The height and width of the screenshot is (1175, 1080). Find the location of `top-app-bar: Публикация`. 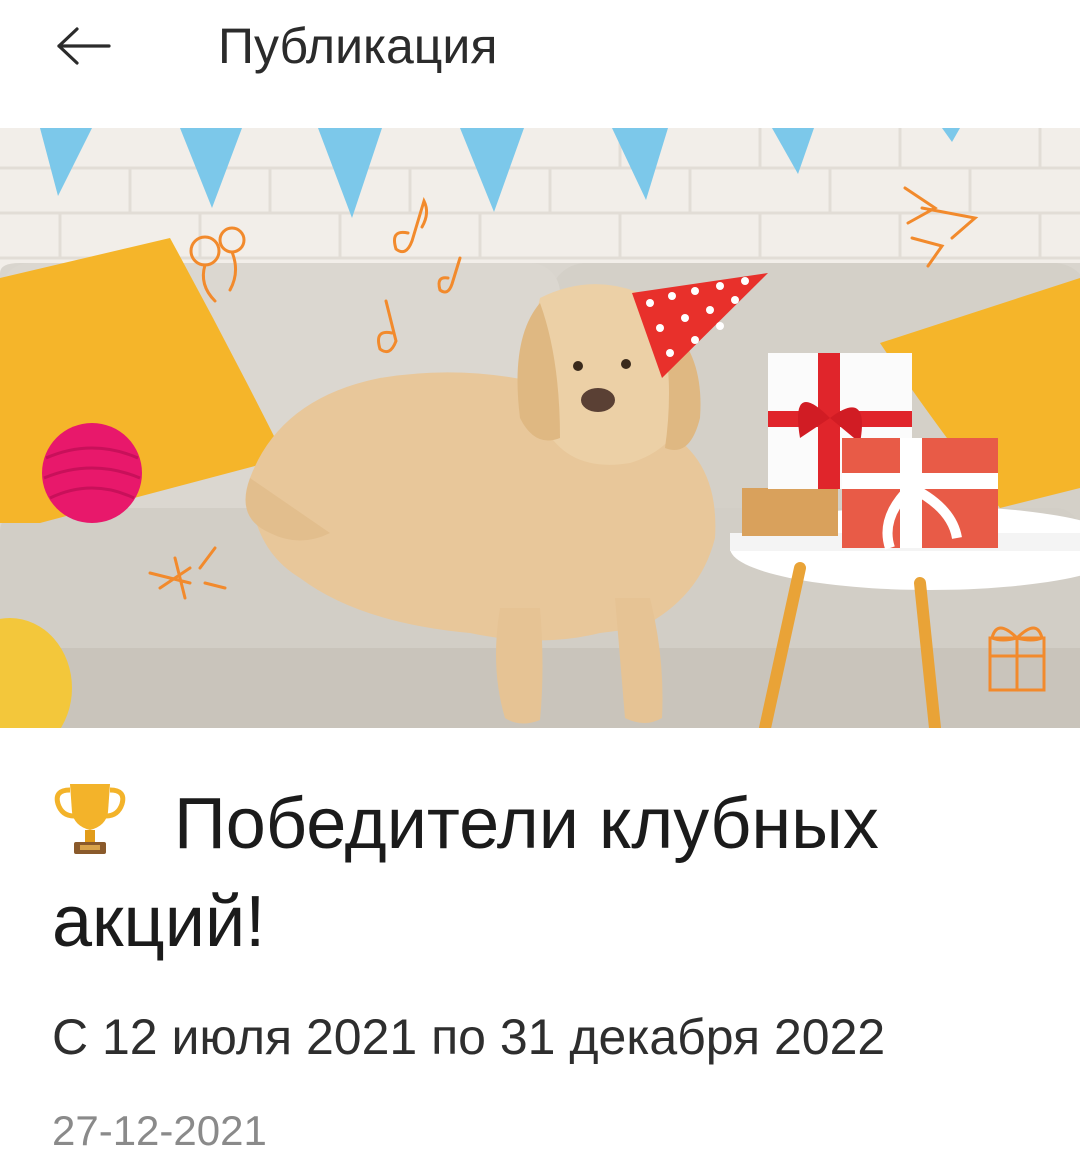

top-app-bar: Публикация is located at coordinates (540, 50).